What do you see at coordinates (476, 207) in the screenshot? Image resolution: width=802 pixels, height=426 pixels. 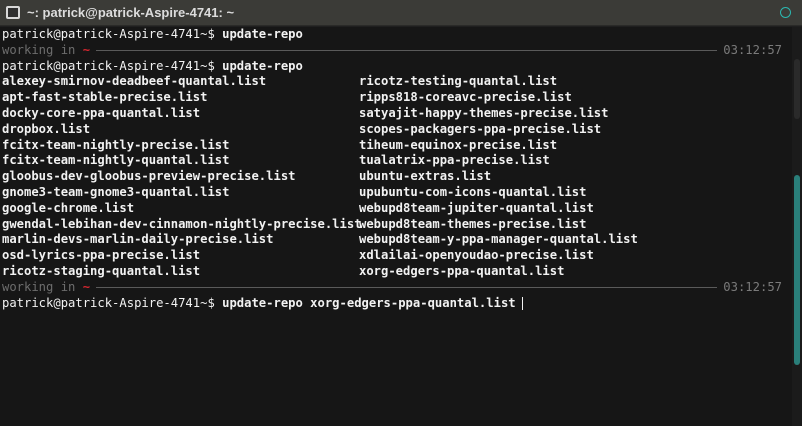 I see `list-item: webupd8team-jupiter-quantal.list` at bounding box center [476, 207].